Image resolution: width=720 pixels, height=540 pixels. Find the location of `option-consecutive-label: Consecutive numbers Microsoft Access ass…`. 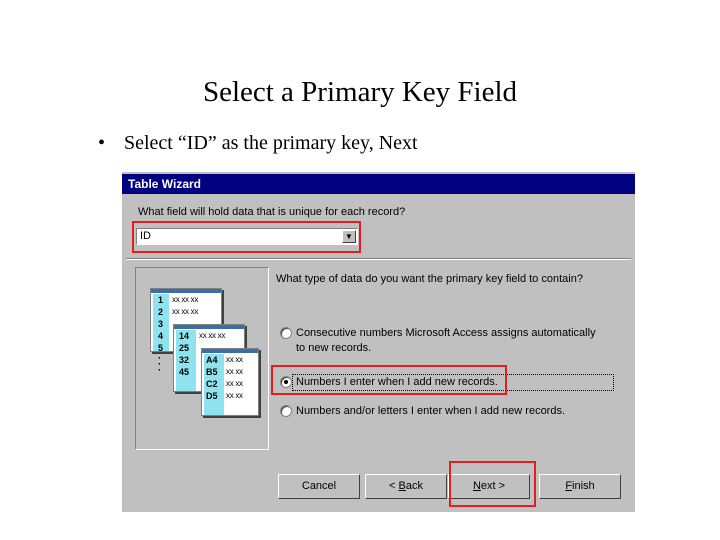

option-consecutive-label: Consecutive numbers Microsoft Access ass… is located at coordinates (446, 333).